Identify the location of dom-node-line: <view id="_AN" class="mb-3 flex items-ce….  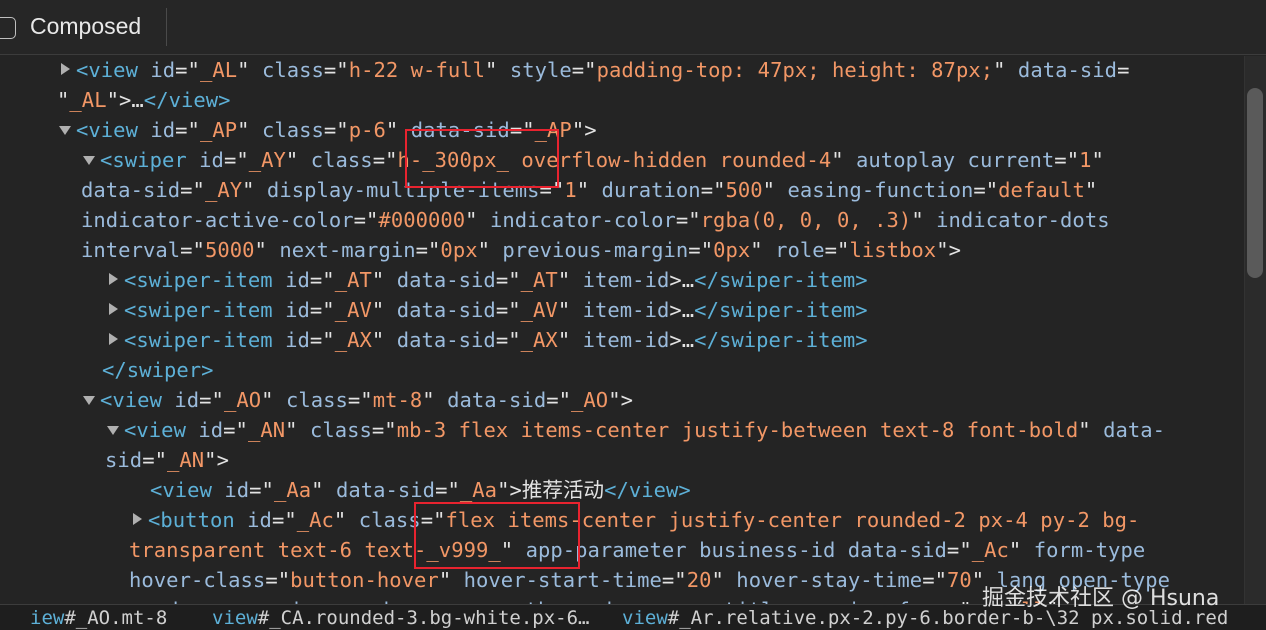
(644, 430).